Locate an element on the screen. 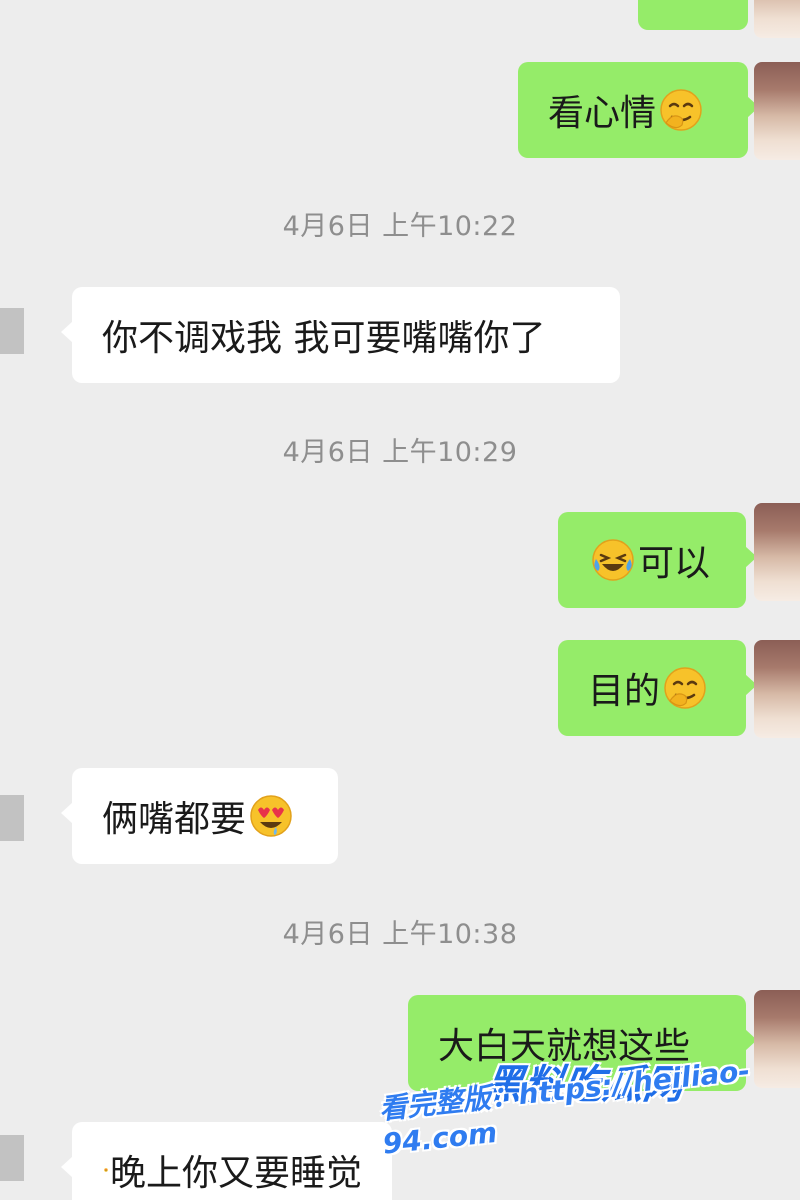 The image size is (800, 1200). timestamp: 4月6日 上午10:29 is located at coordinates (400, 452).